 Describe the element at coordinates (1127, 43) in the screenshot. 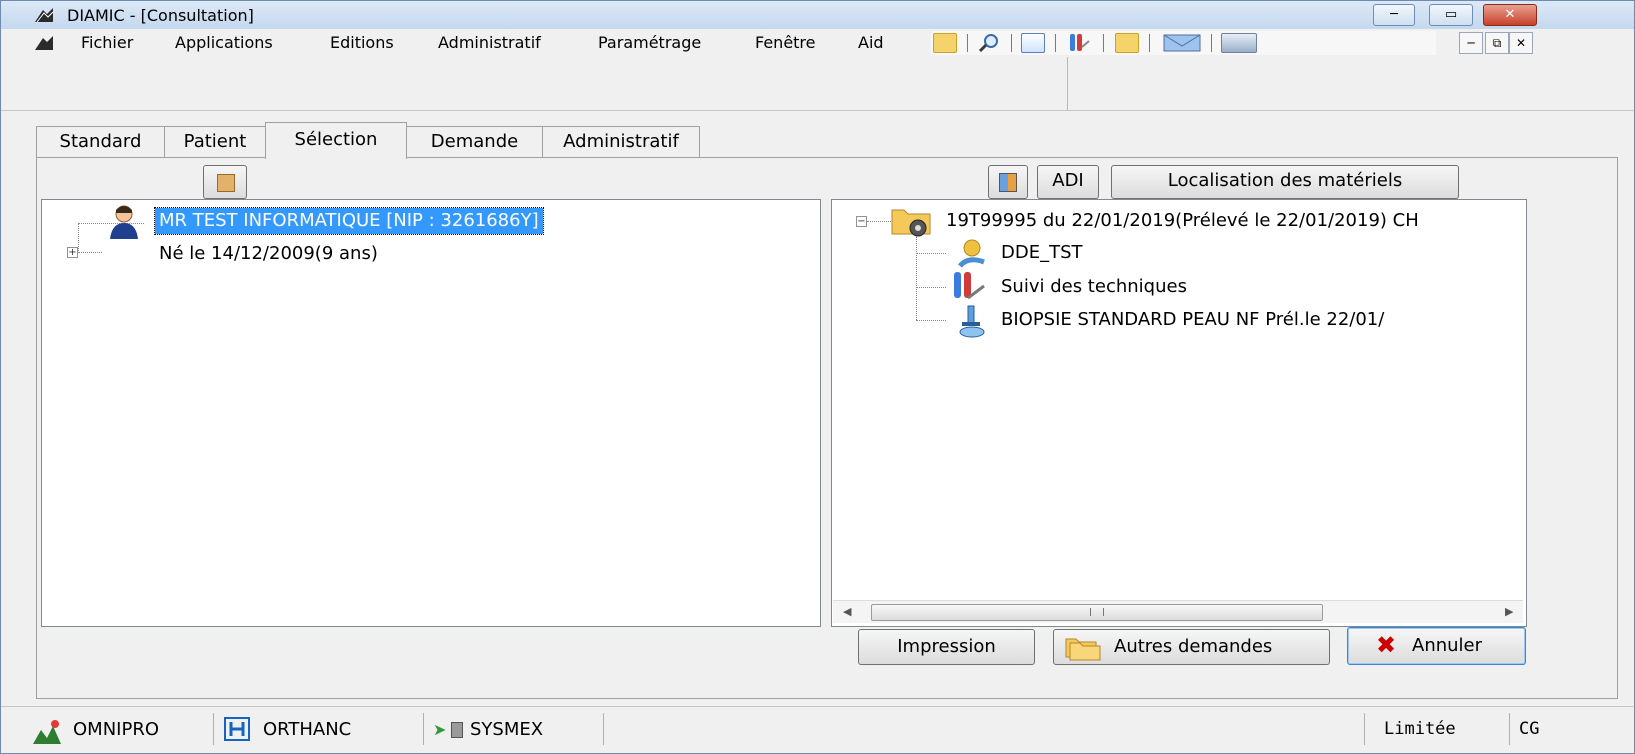

I see `folder-export-icon` at that location.